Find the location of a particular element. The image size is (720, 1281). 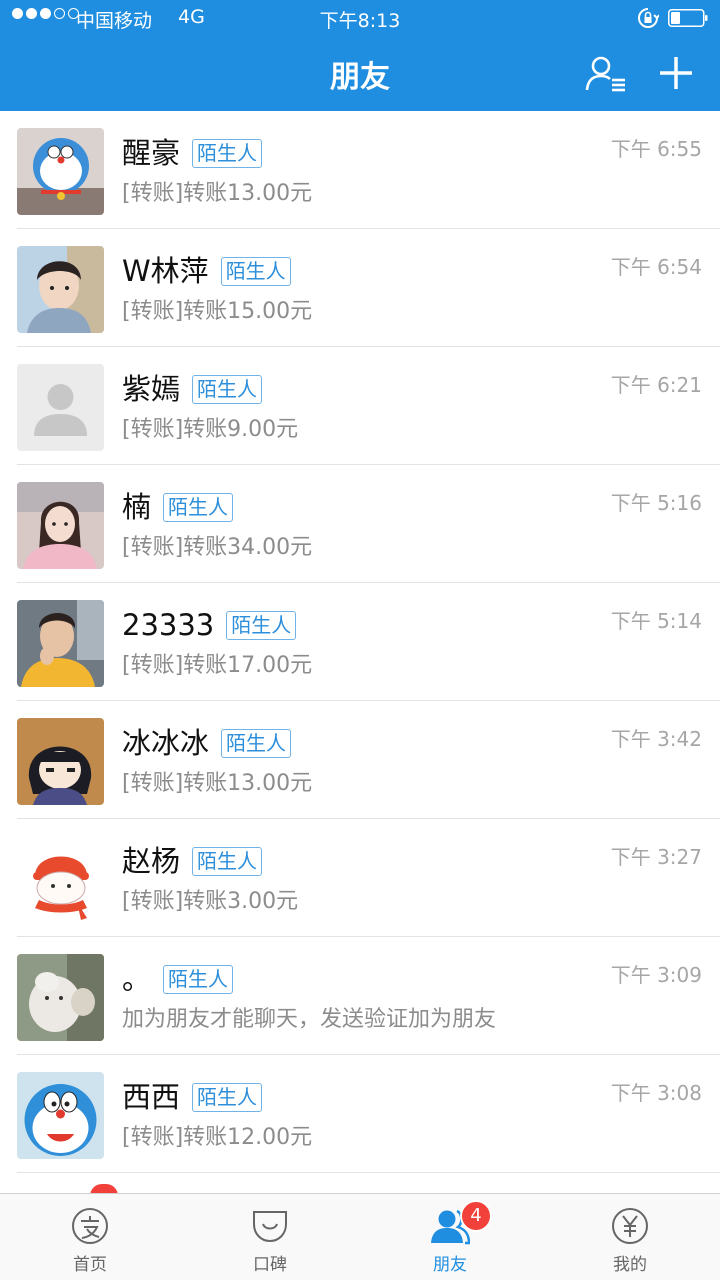

list-item: 楠 陌生人 下午 5:16 [转账]转账34.00元 is located at coordinates (360, 524).